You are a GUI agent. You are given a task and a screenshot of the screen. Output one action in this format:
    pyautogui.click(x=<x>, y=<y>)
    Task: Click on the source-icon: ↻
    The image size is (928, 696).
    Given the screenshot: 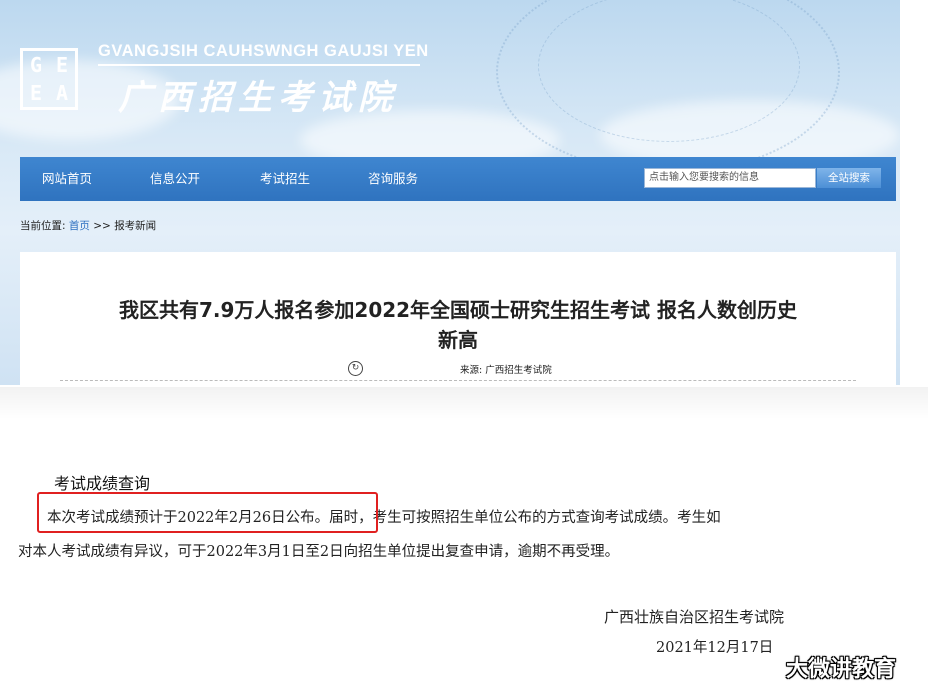 What is the action you would take?
    pyautogui.click(x=355, y=368)
    